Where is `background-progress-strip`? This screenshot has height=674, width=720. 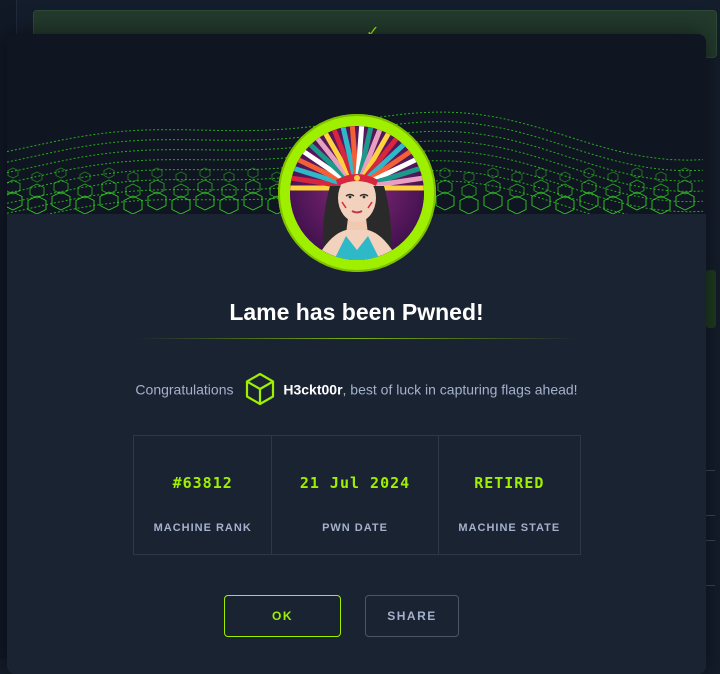
background-progress-strip is located at coordinates (711, 299).